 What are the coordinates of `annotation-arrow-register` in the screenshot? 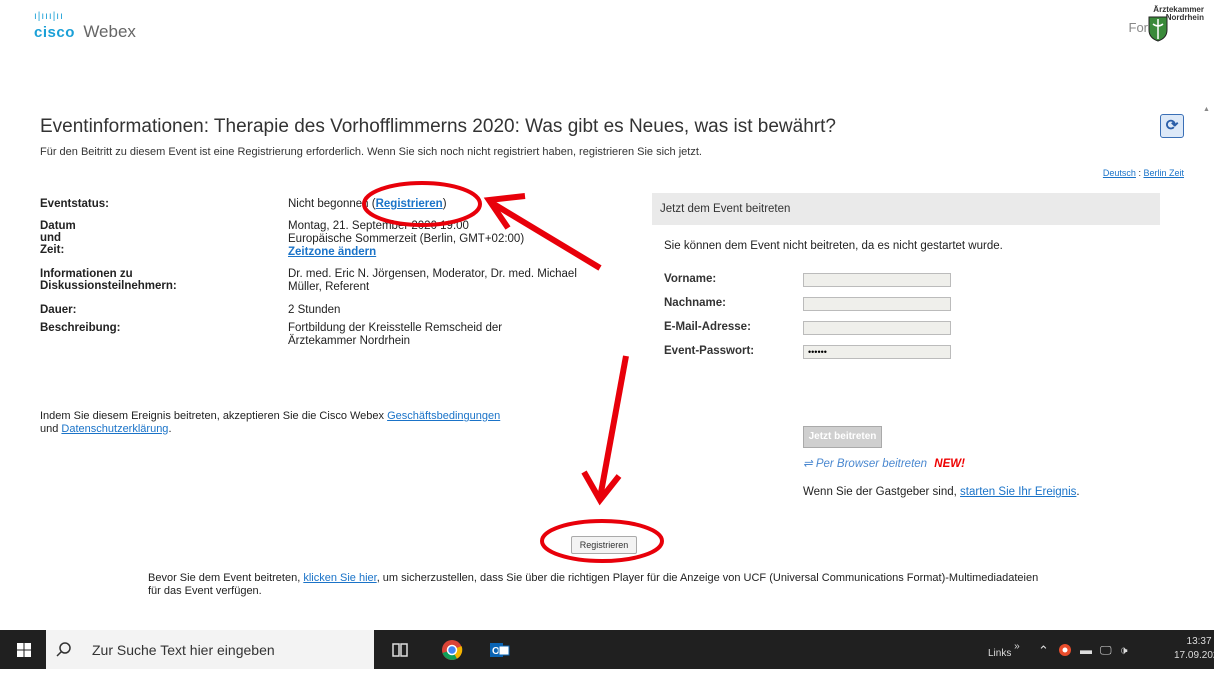 It's located at (613, 427).